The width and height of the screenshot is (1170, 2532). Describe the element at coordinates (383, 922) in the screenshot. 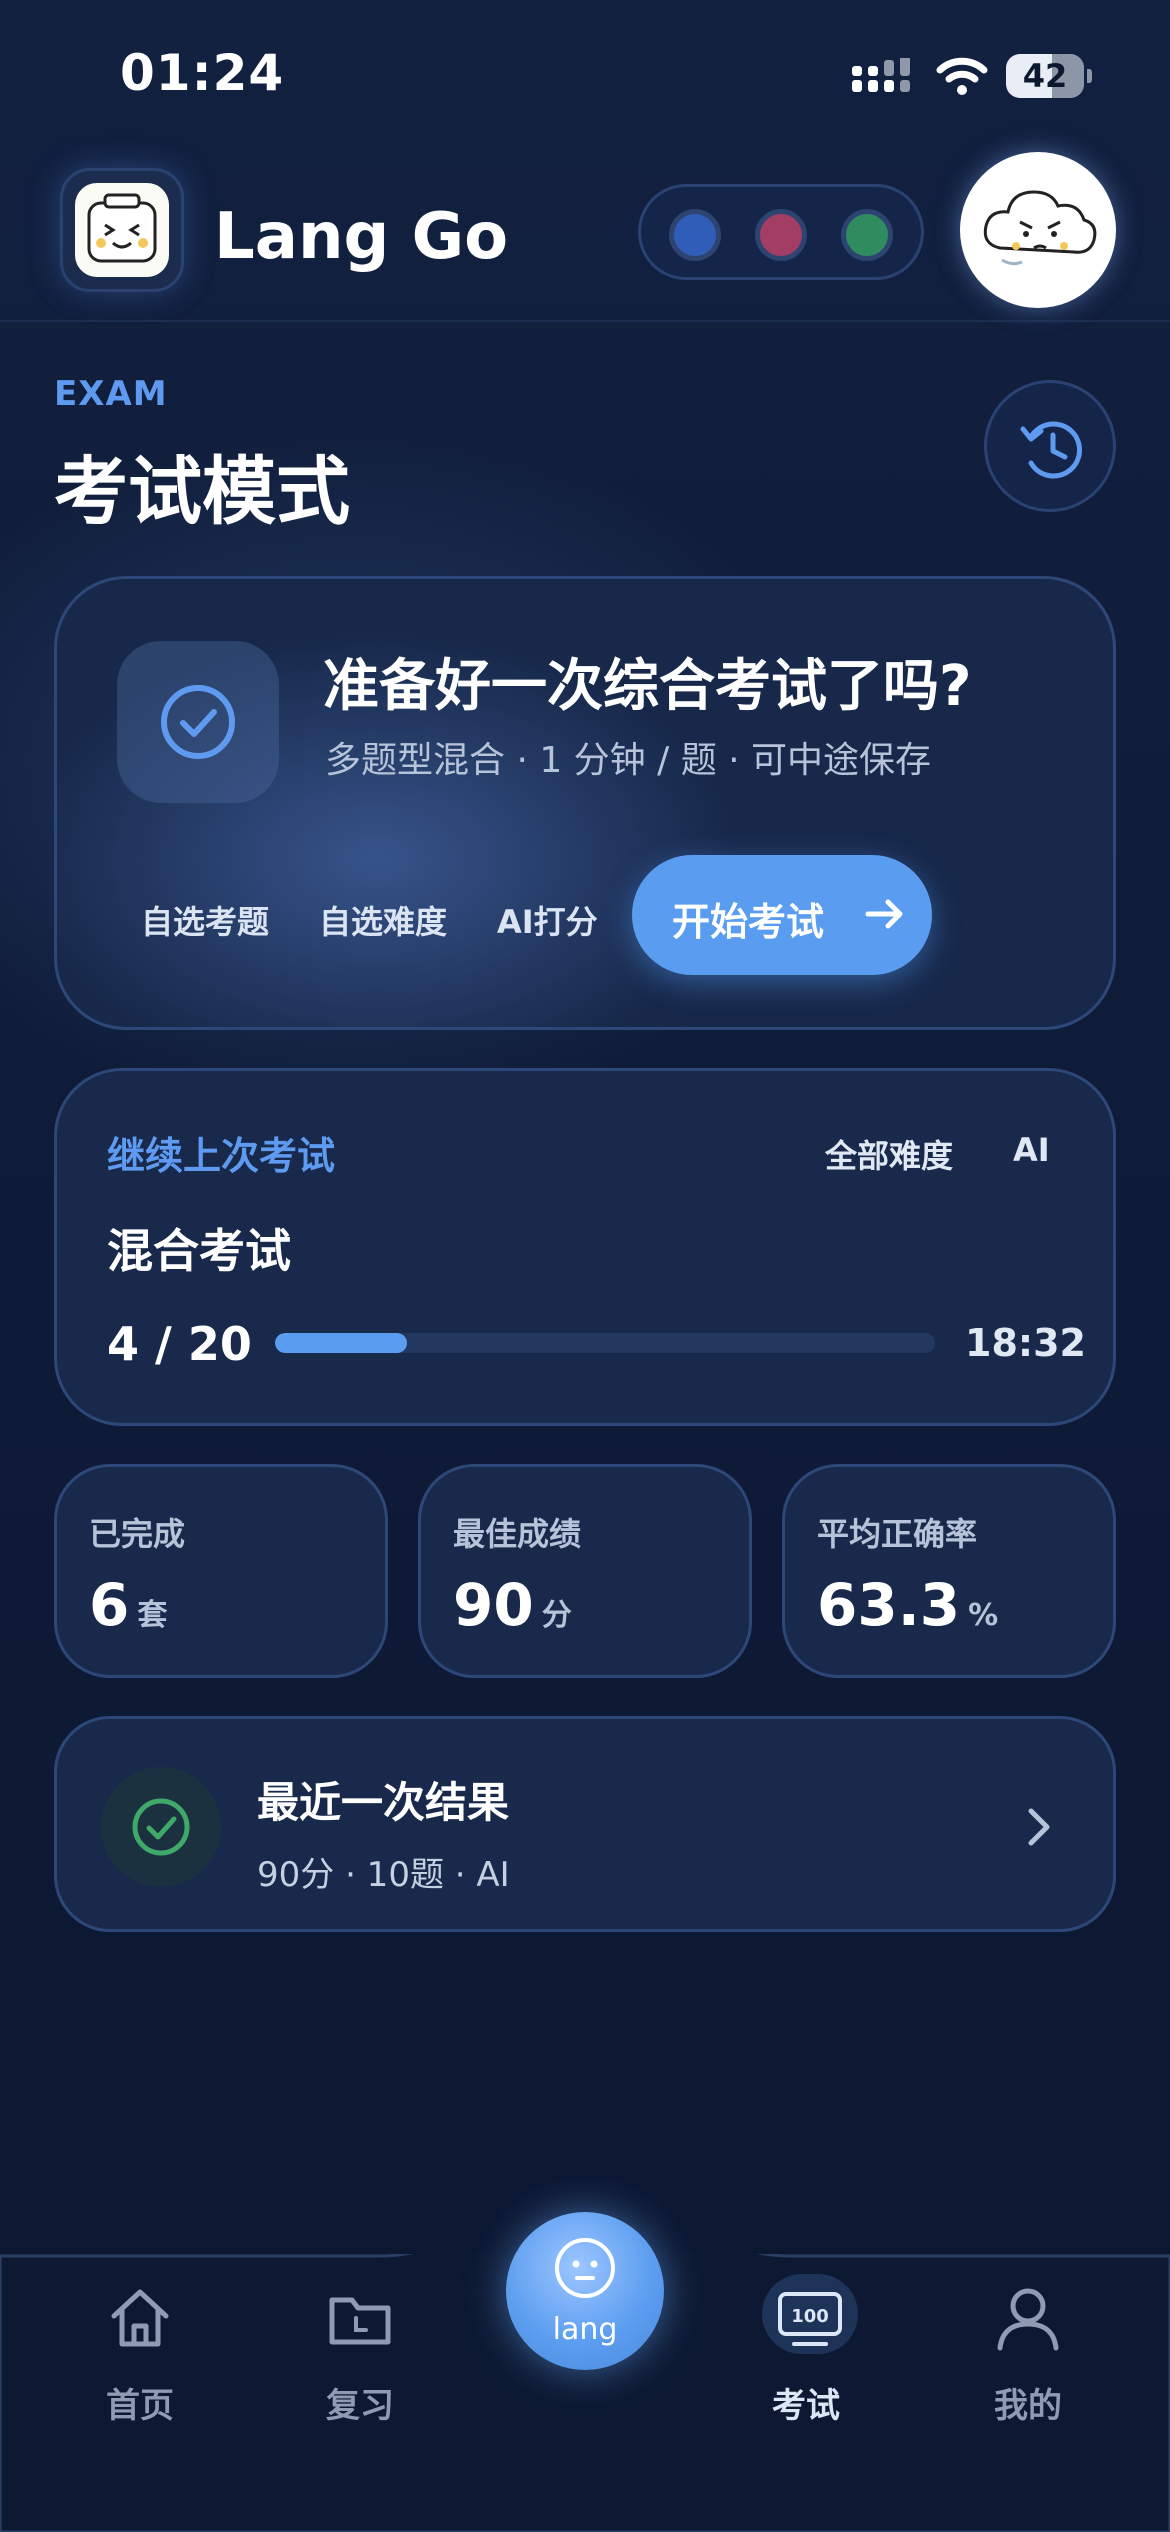

I see `feature-chip-choose-difficulty: 自选难度` at that location.